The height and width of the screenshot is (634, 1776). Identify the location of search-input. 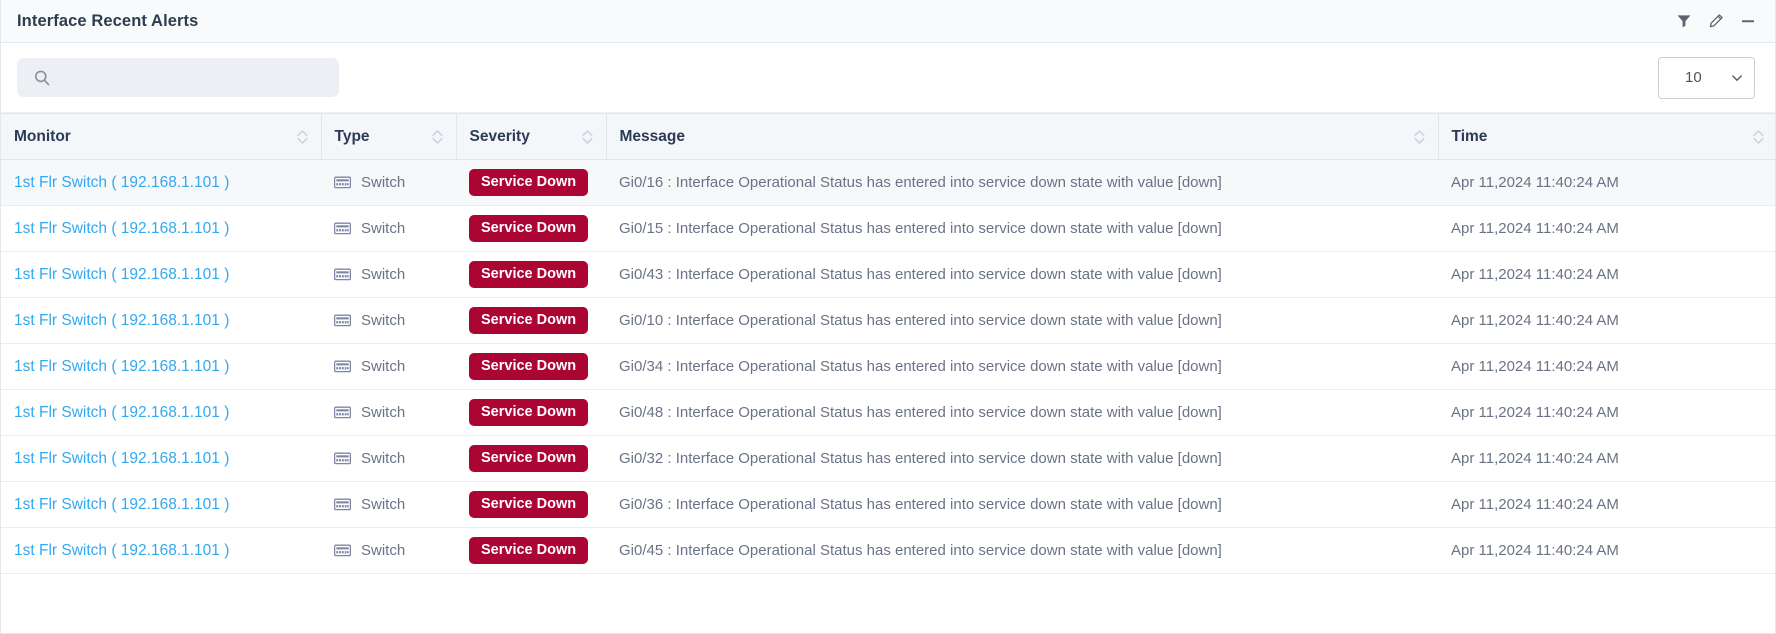
(178, 77).